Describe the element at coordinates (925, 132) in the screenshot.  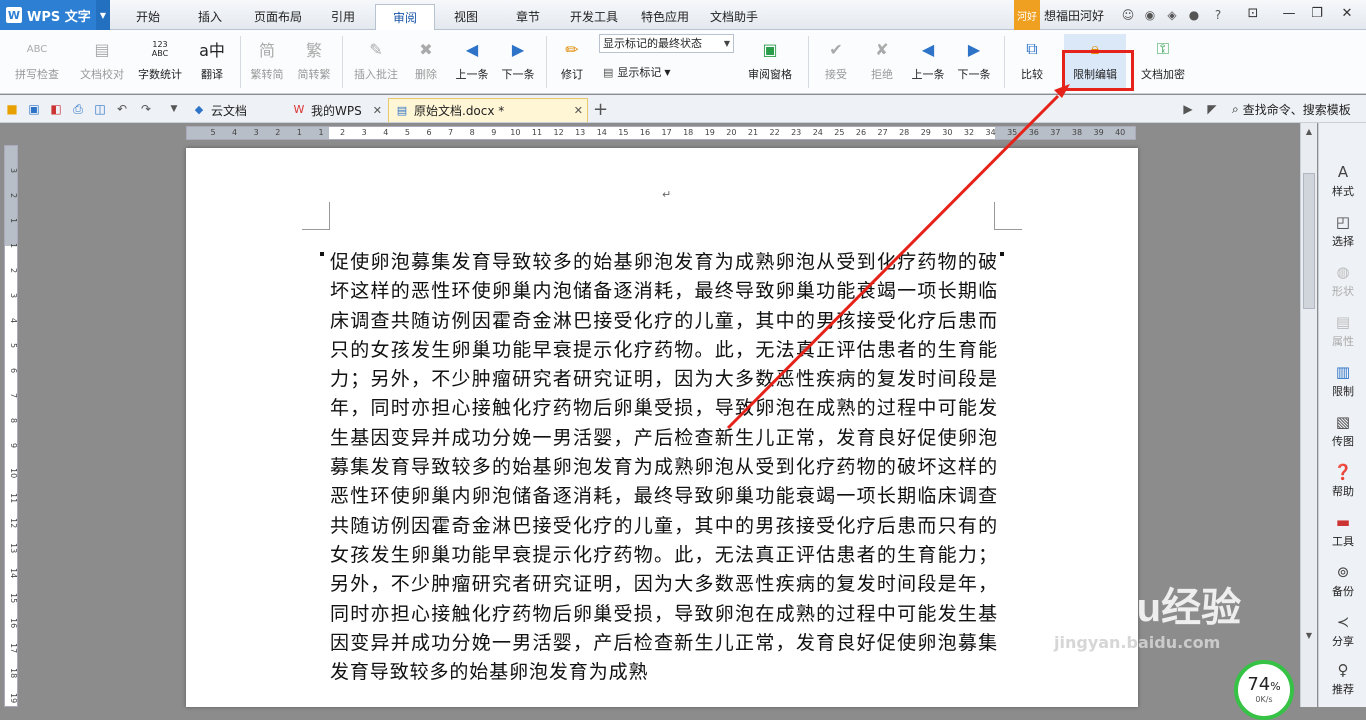
I see `ruler-mark: 29` at that location.